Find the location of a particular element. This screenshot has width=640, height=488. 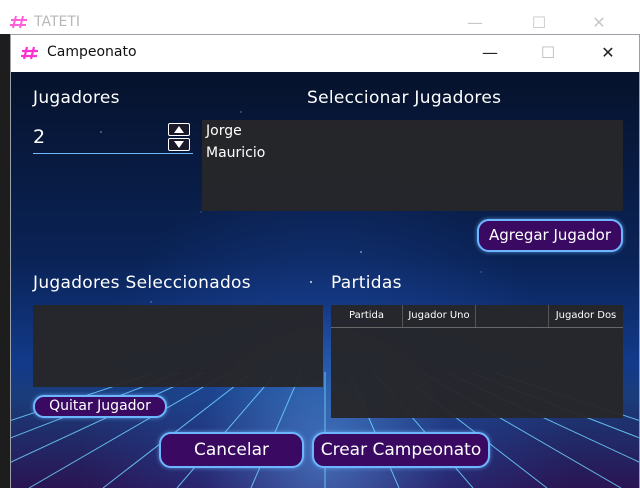

parent-window-title: TATETI is located at coordinates (57, 22).